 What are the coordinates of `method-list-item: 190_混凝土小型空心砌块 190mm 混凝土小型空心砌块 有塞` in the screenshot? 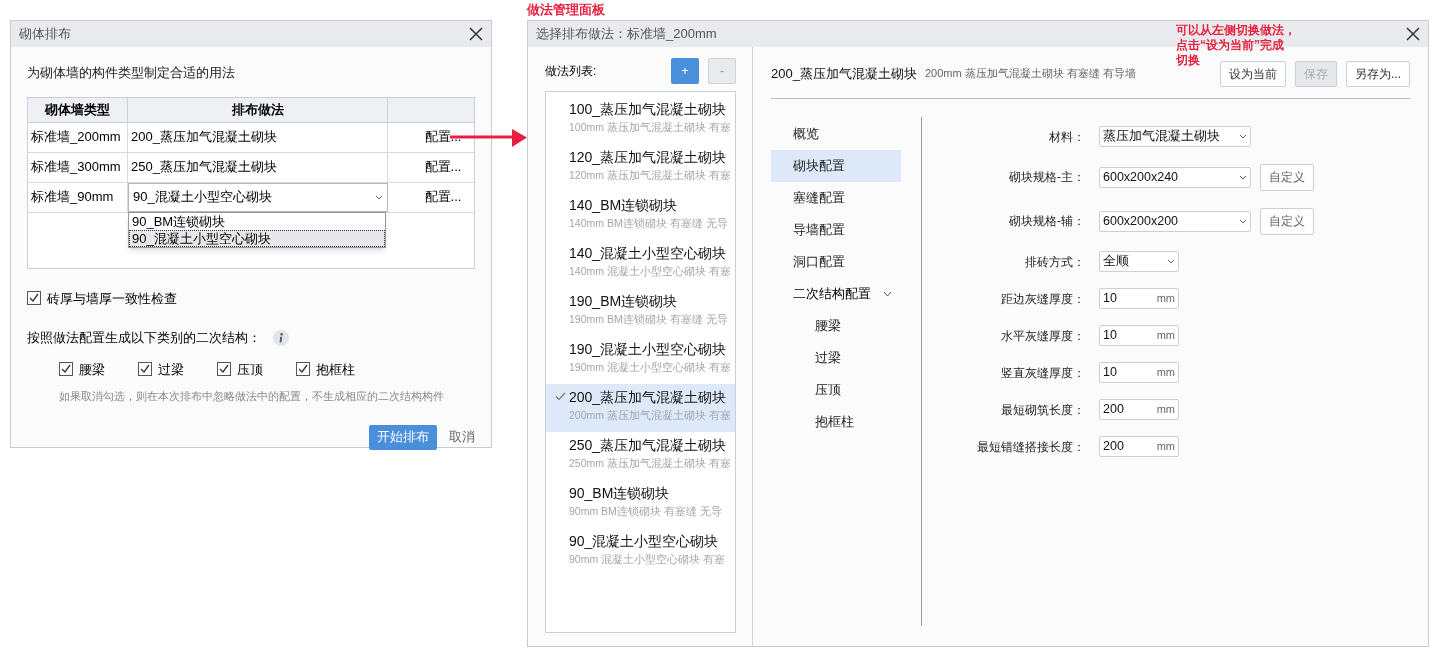 It's located at (640, 360).